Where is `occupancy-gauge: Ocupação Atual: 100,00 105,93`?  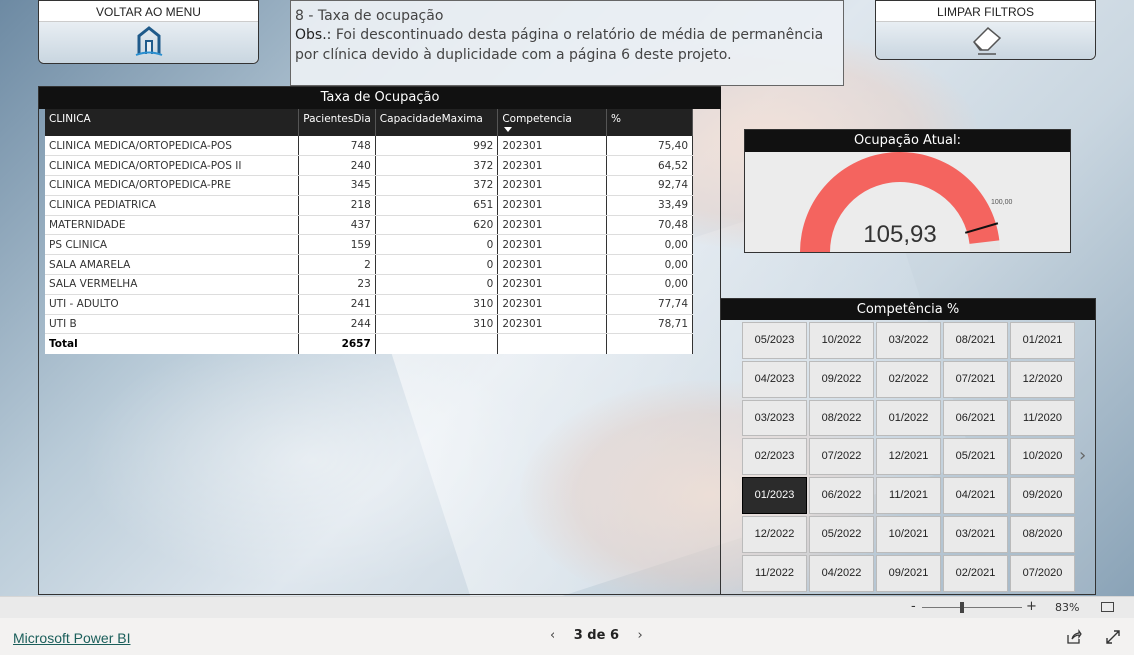 occupancy-gauge: Ocupação Atual: 100,00 105,93 is located at coordinates (907, 191).